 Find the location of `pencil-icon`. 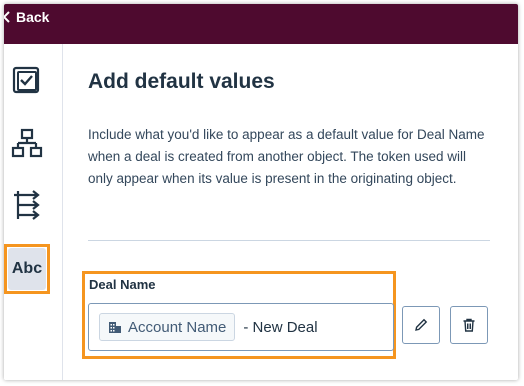

pencil-icon is located at coordinates (421, 324).